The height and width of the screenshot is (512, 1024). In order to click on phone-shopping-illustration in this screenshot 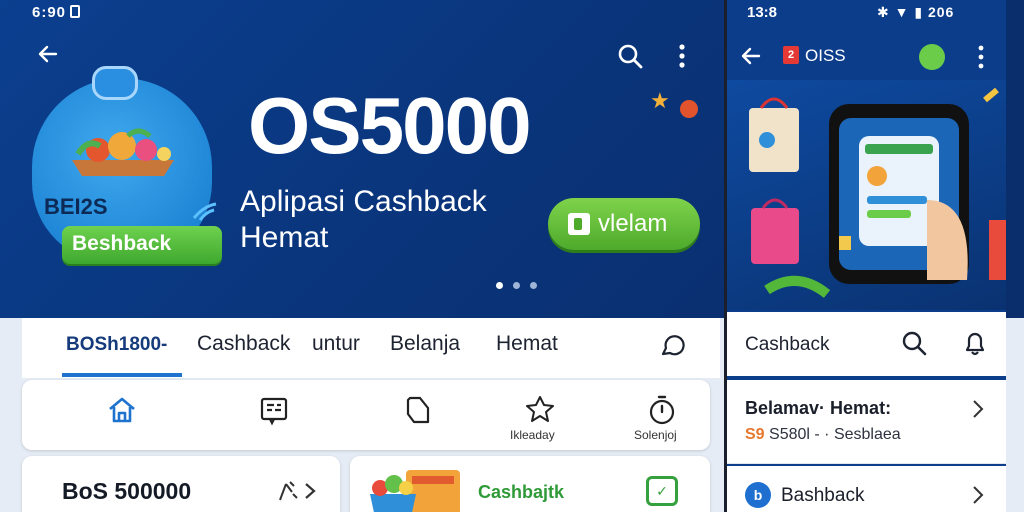, I will do `click(877, 193)`.